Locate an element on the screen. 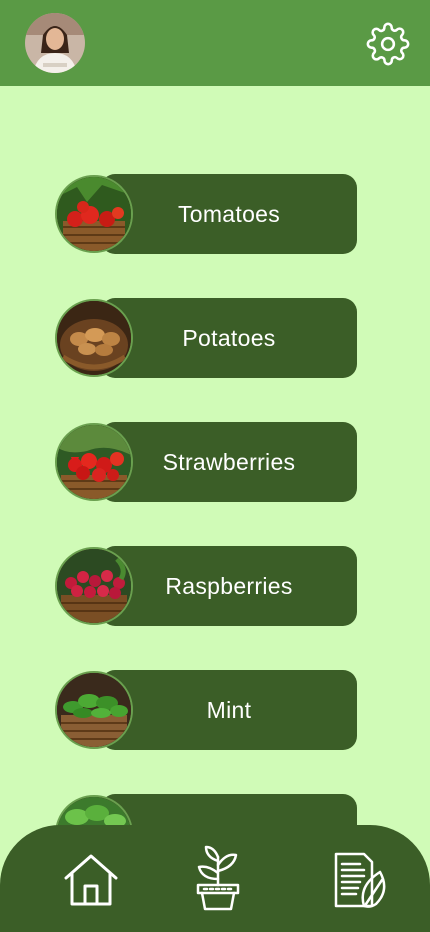  home-icon is located at coordinates (91, 880).